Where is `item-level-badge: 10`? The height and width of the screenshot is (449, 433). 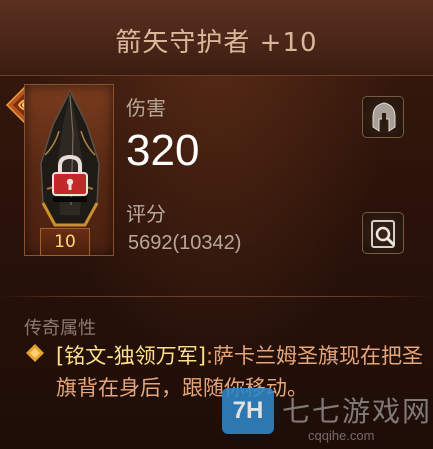 item-level-badge: 10 is located at coordinates (65, 242).